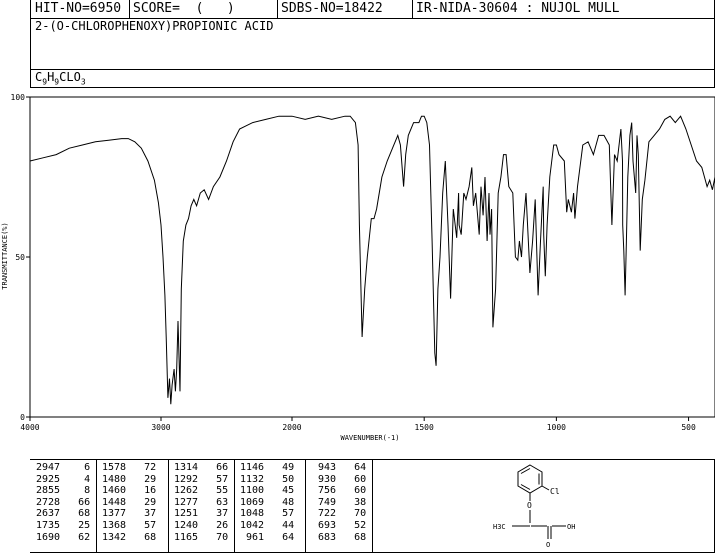  Describe the element at coordinates (534, 506) in the screenshot. I see `structure-diagram: Cl O H3C O OH` at that location.